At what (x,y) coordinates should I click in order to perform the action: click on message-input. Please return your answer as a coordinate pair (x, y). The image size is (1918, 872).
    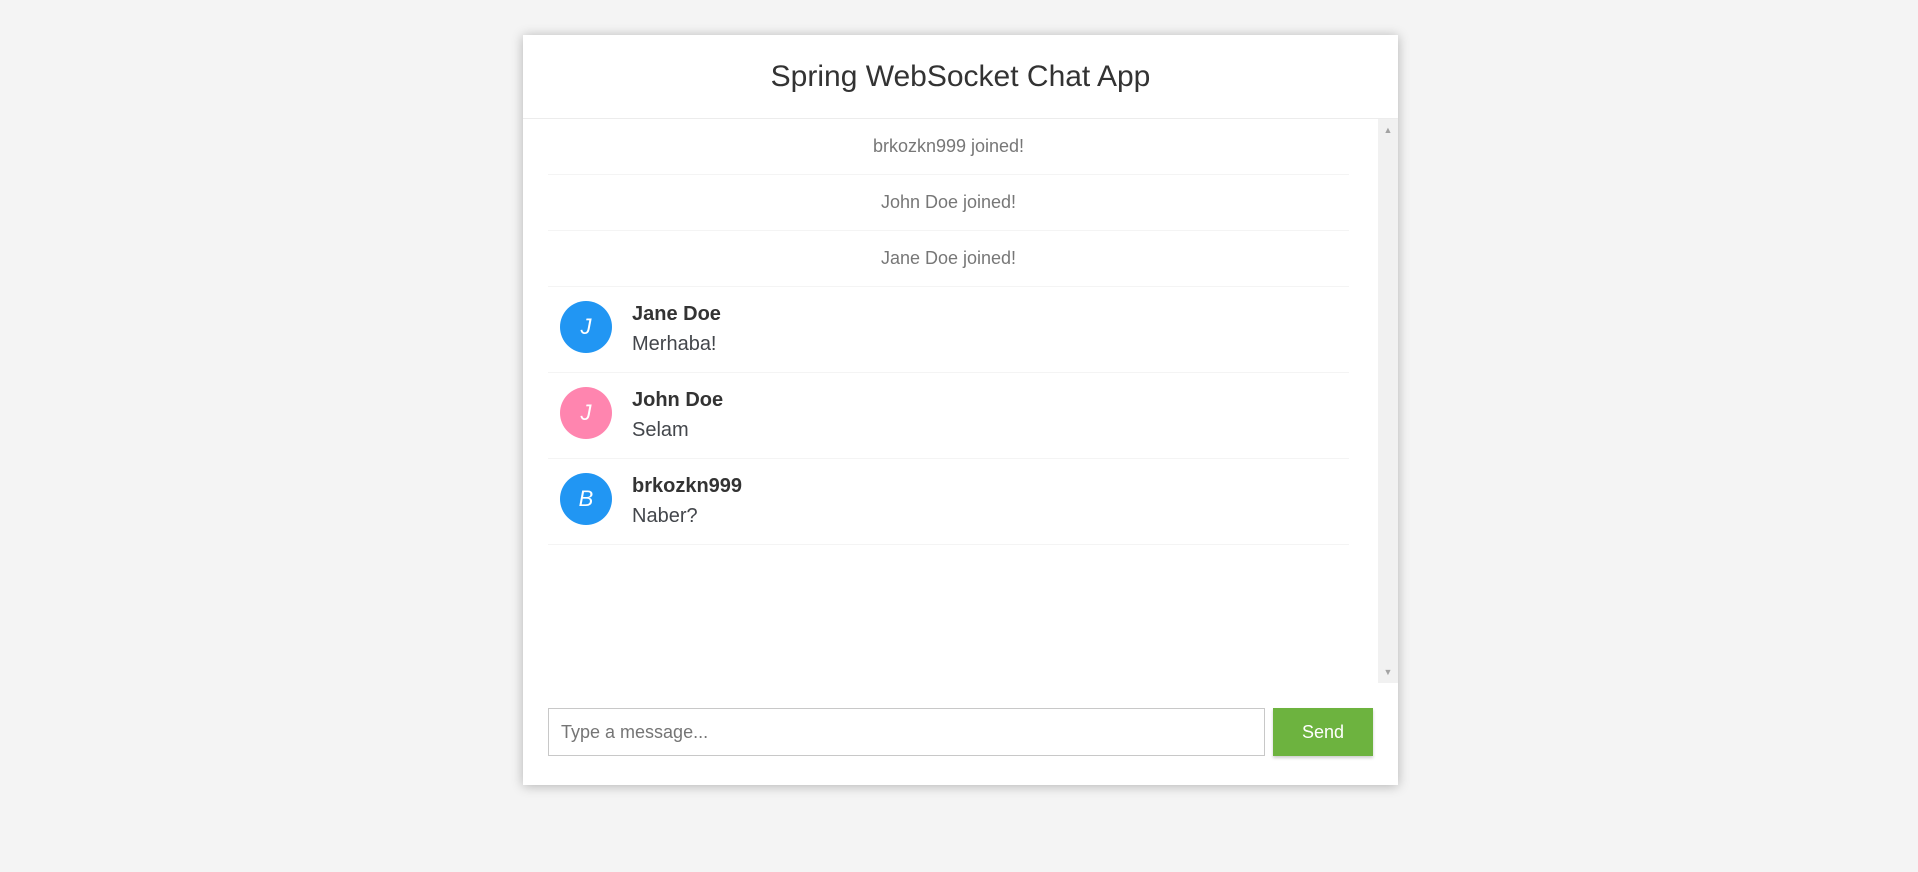
    Looking at the image, I should click on (906, 732).